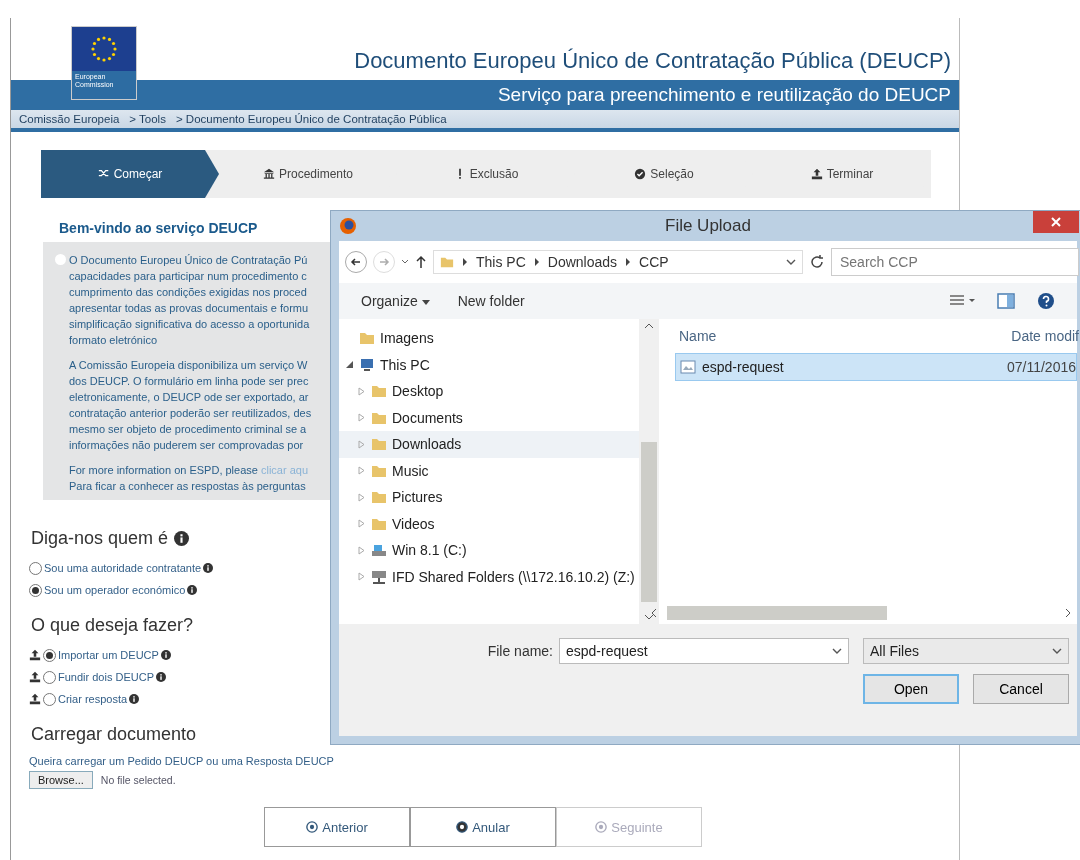 Image resolution: width=1080 pixels, height=860 pixels. Describe the element at coordinates (188, 276) in the screenshot. I see `intro-text: capacidades para participar num procedimento c` at that location.